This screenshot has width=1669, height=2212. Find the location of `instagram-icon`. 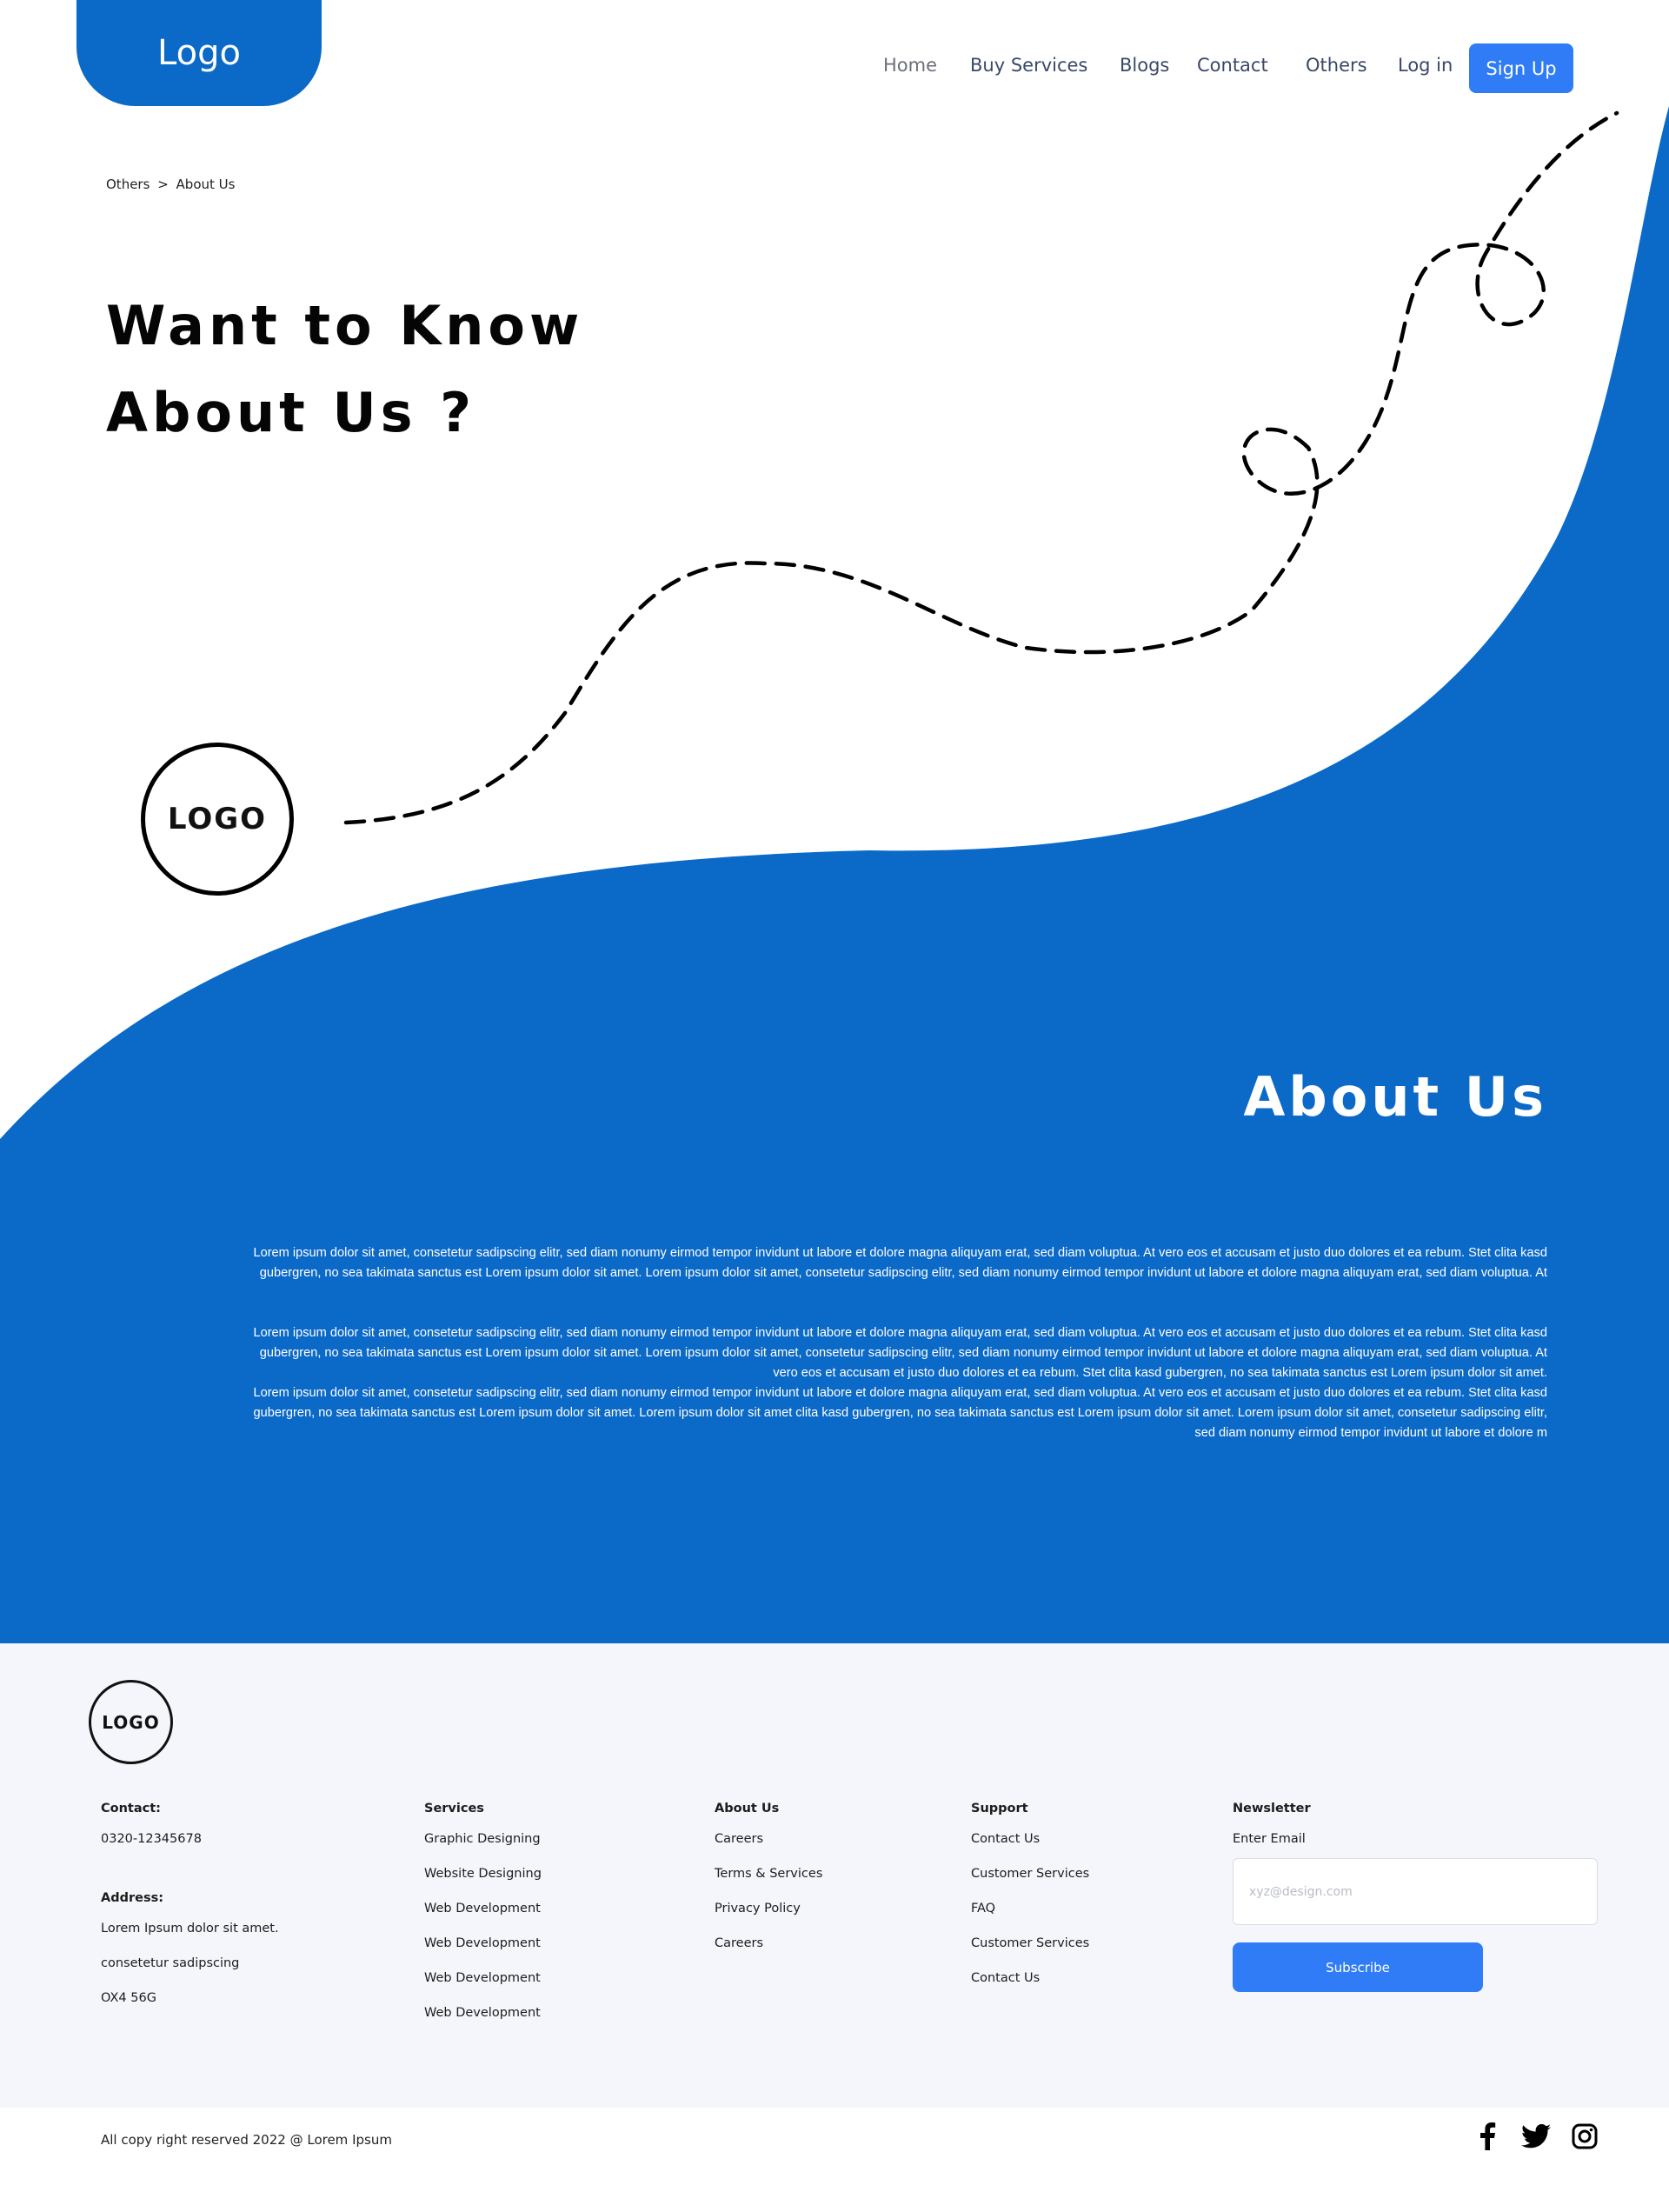

instagram-icon is located at coordinates (1584, 2136).